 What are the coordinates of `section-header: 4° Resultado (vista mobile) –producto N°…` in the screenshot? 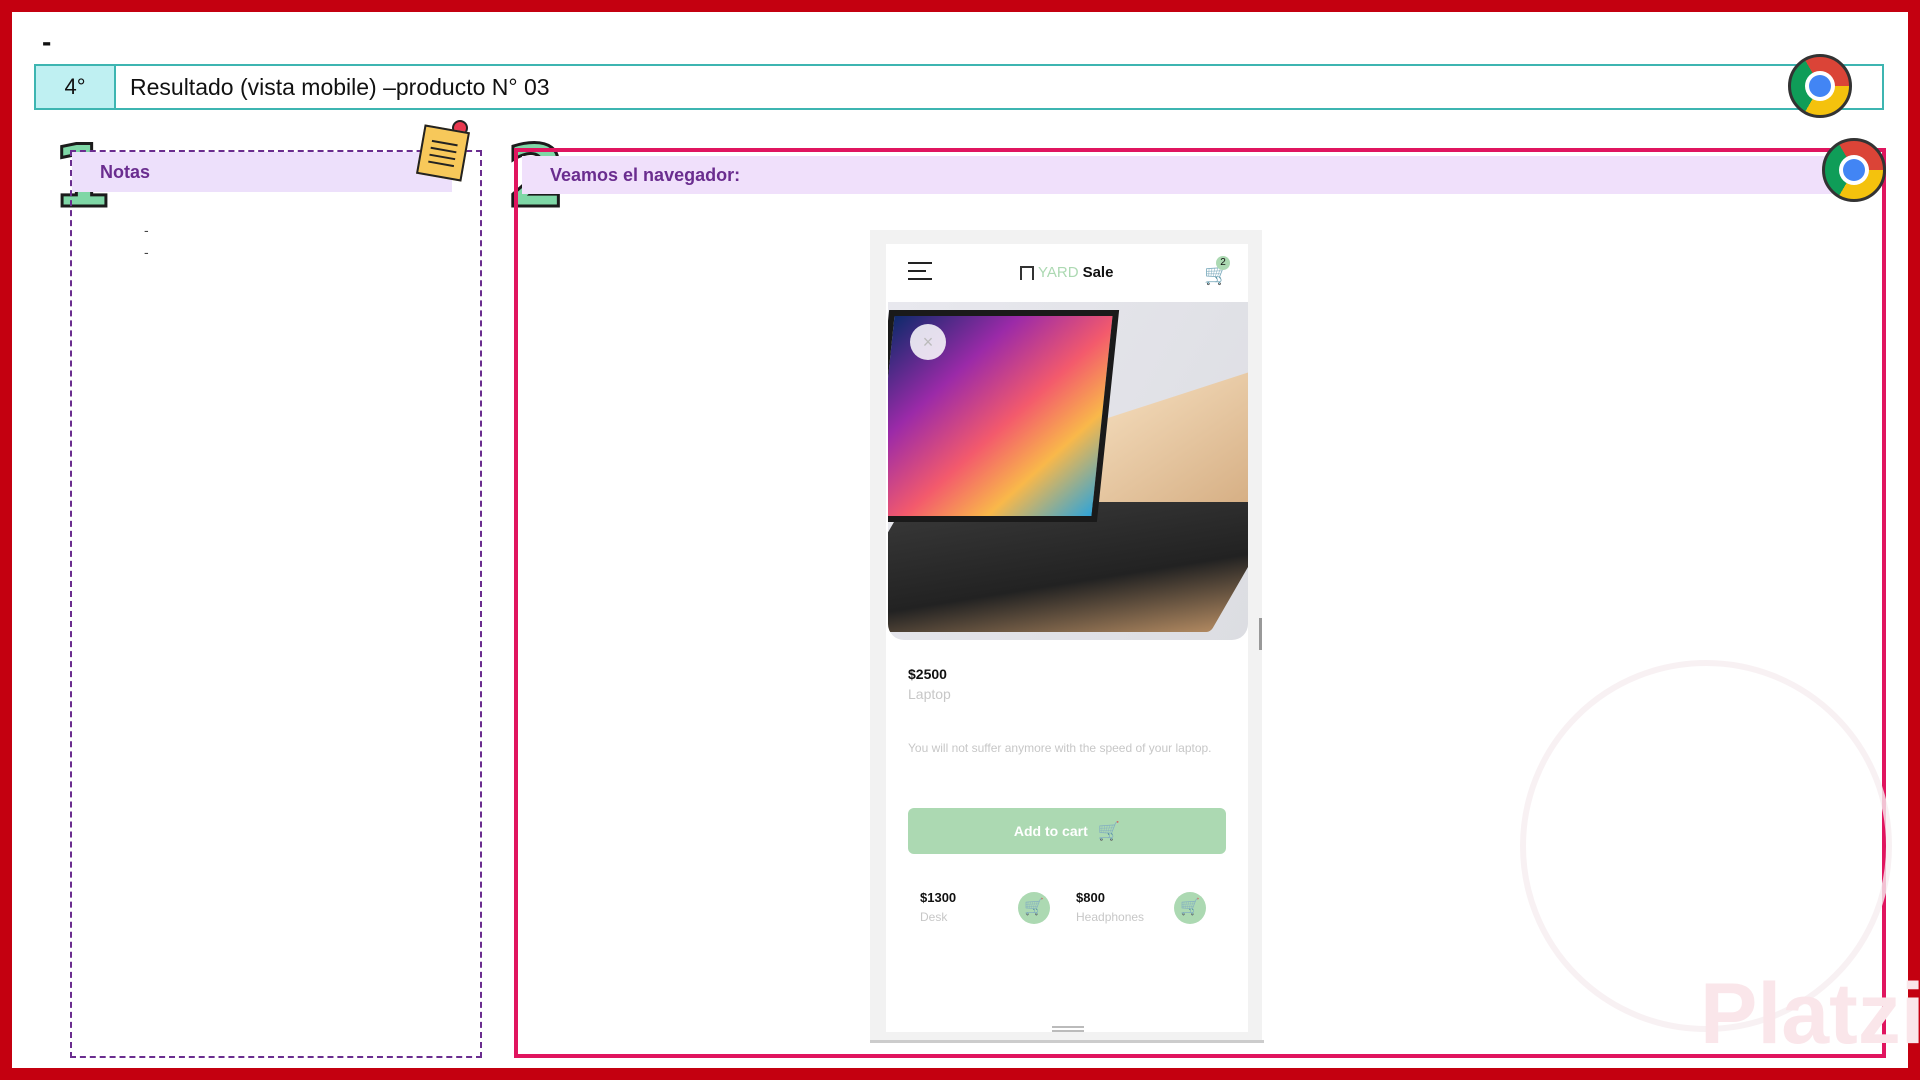 It's located at (959, 87).